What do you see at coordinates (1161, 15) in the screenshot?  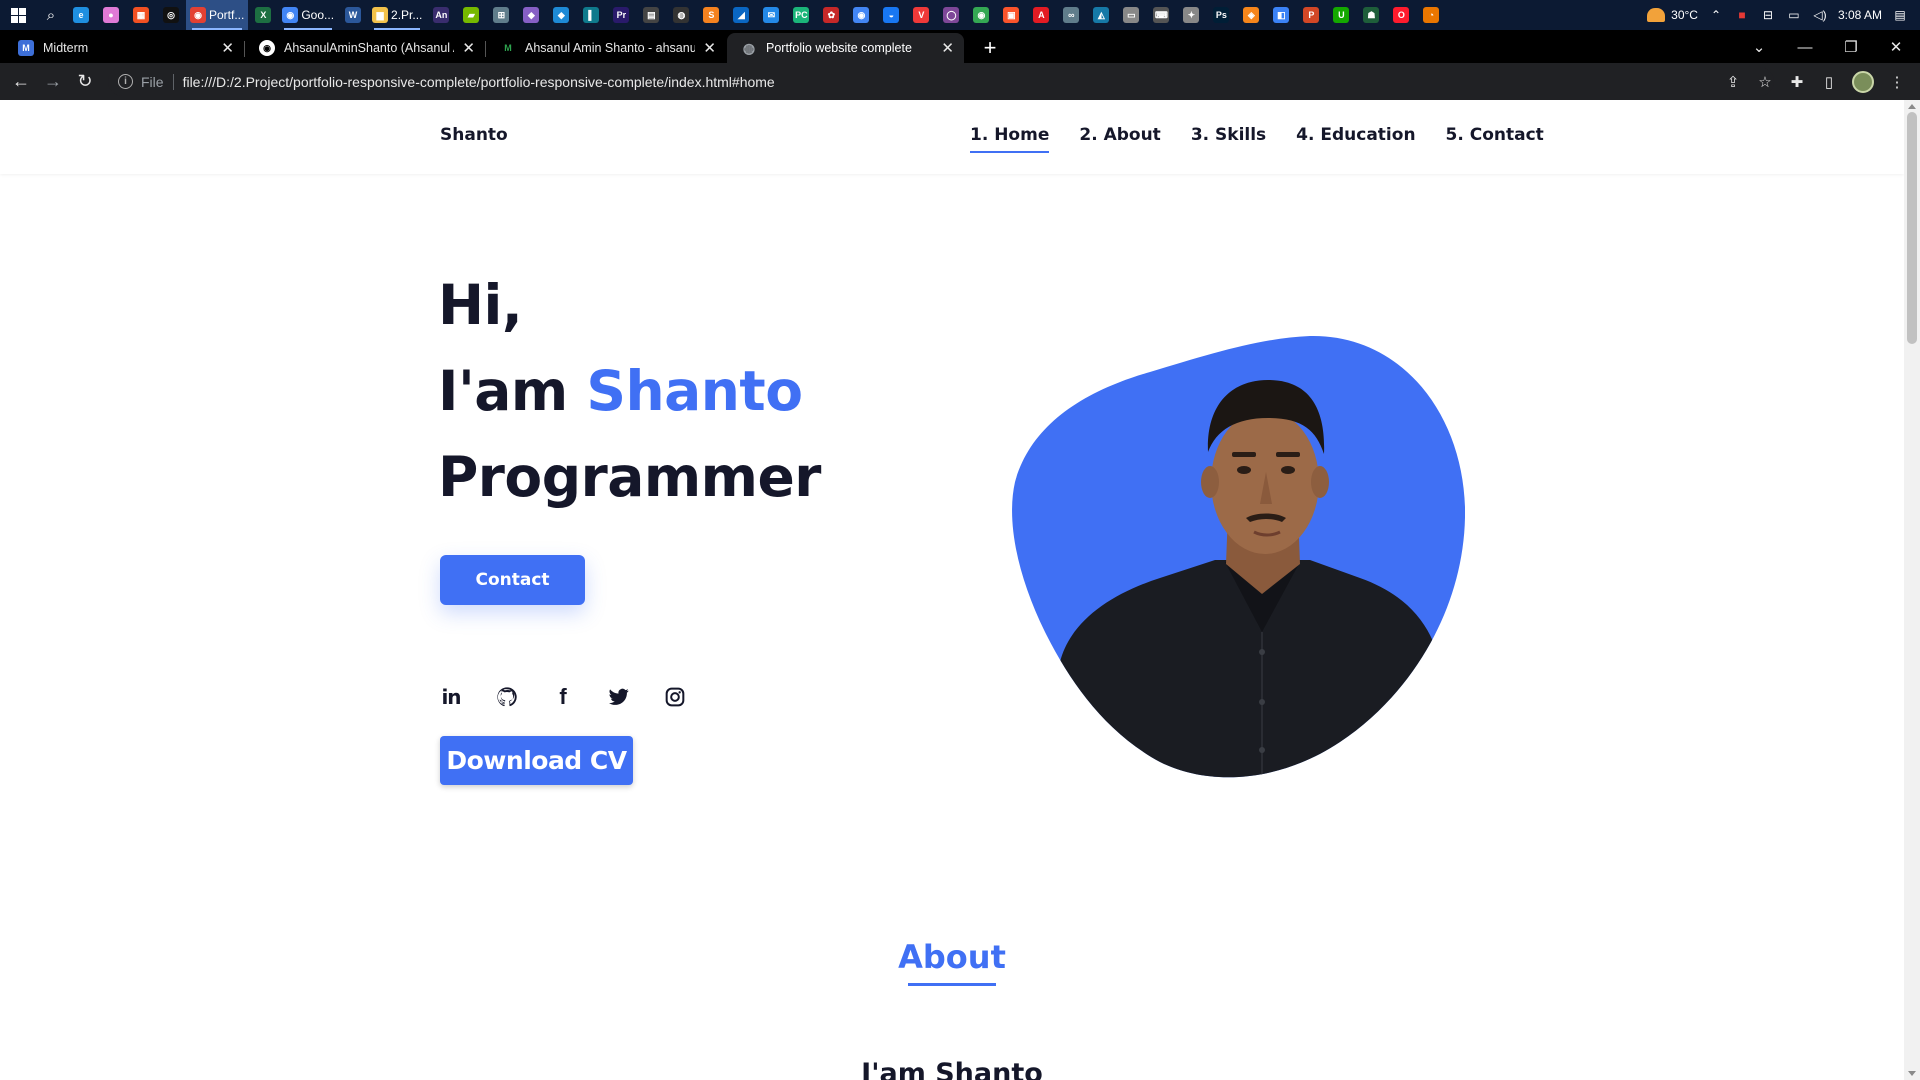 I see `keyboard-taskbar-button: ⌨` at bounding box center [1161, 15].